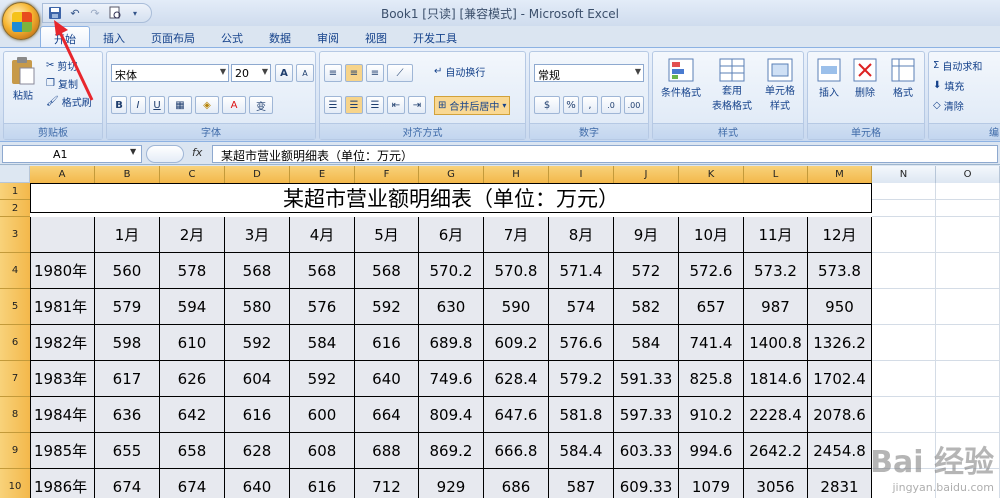  What do you see at coordinates (354, 105) in the screenshot?
I see `align-center-button: ☰` at bounding box center [354, 105].